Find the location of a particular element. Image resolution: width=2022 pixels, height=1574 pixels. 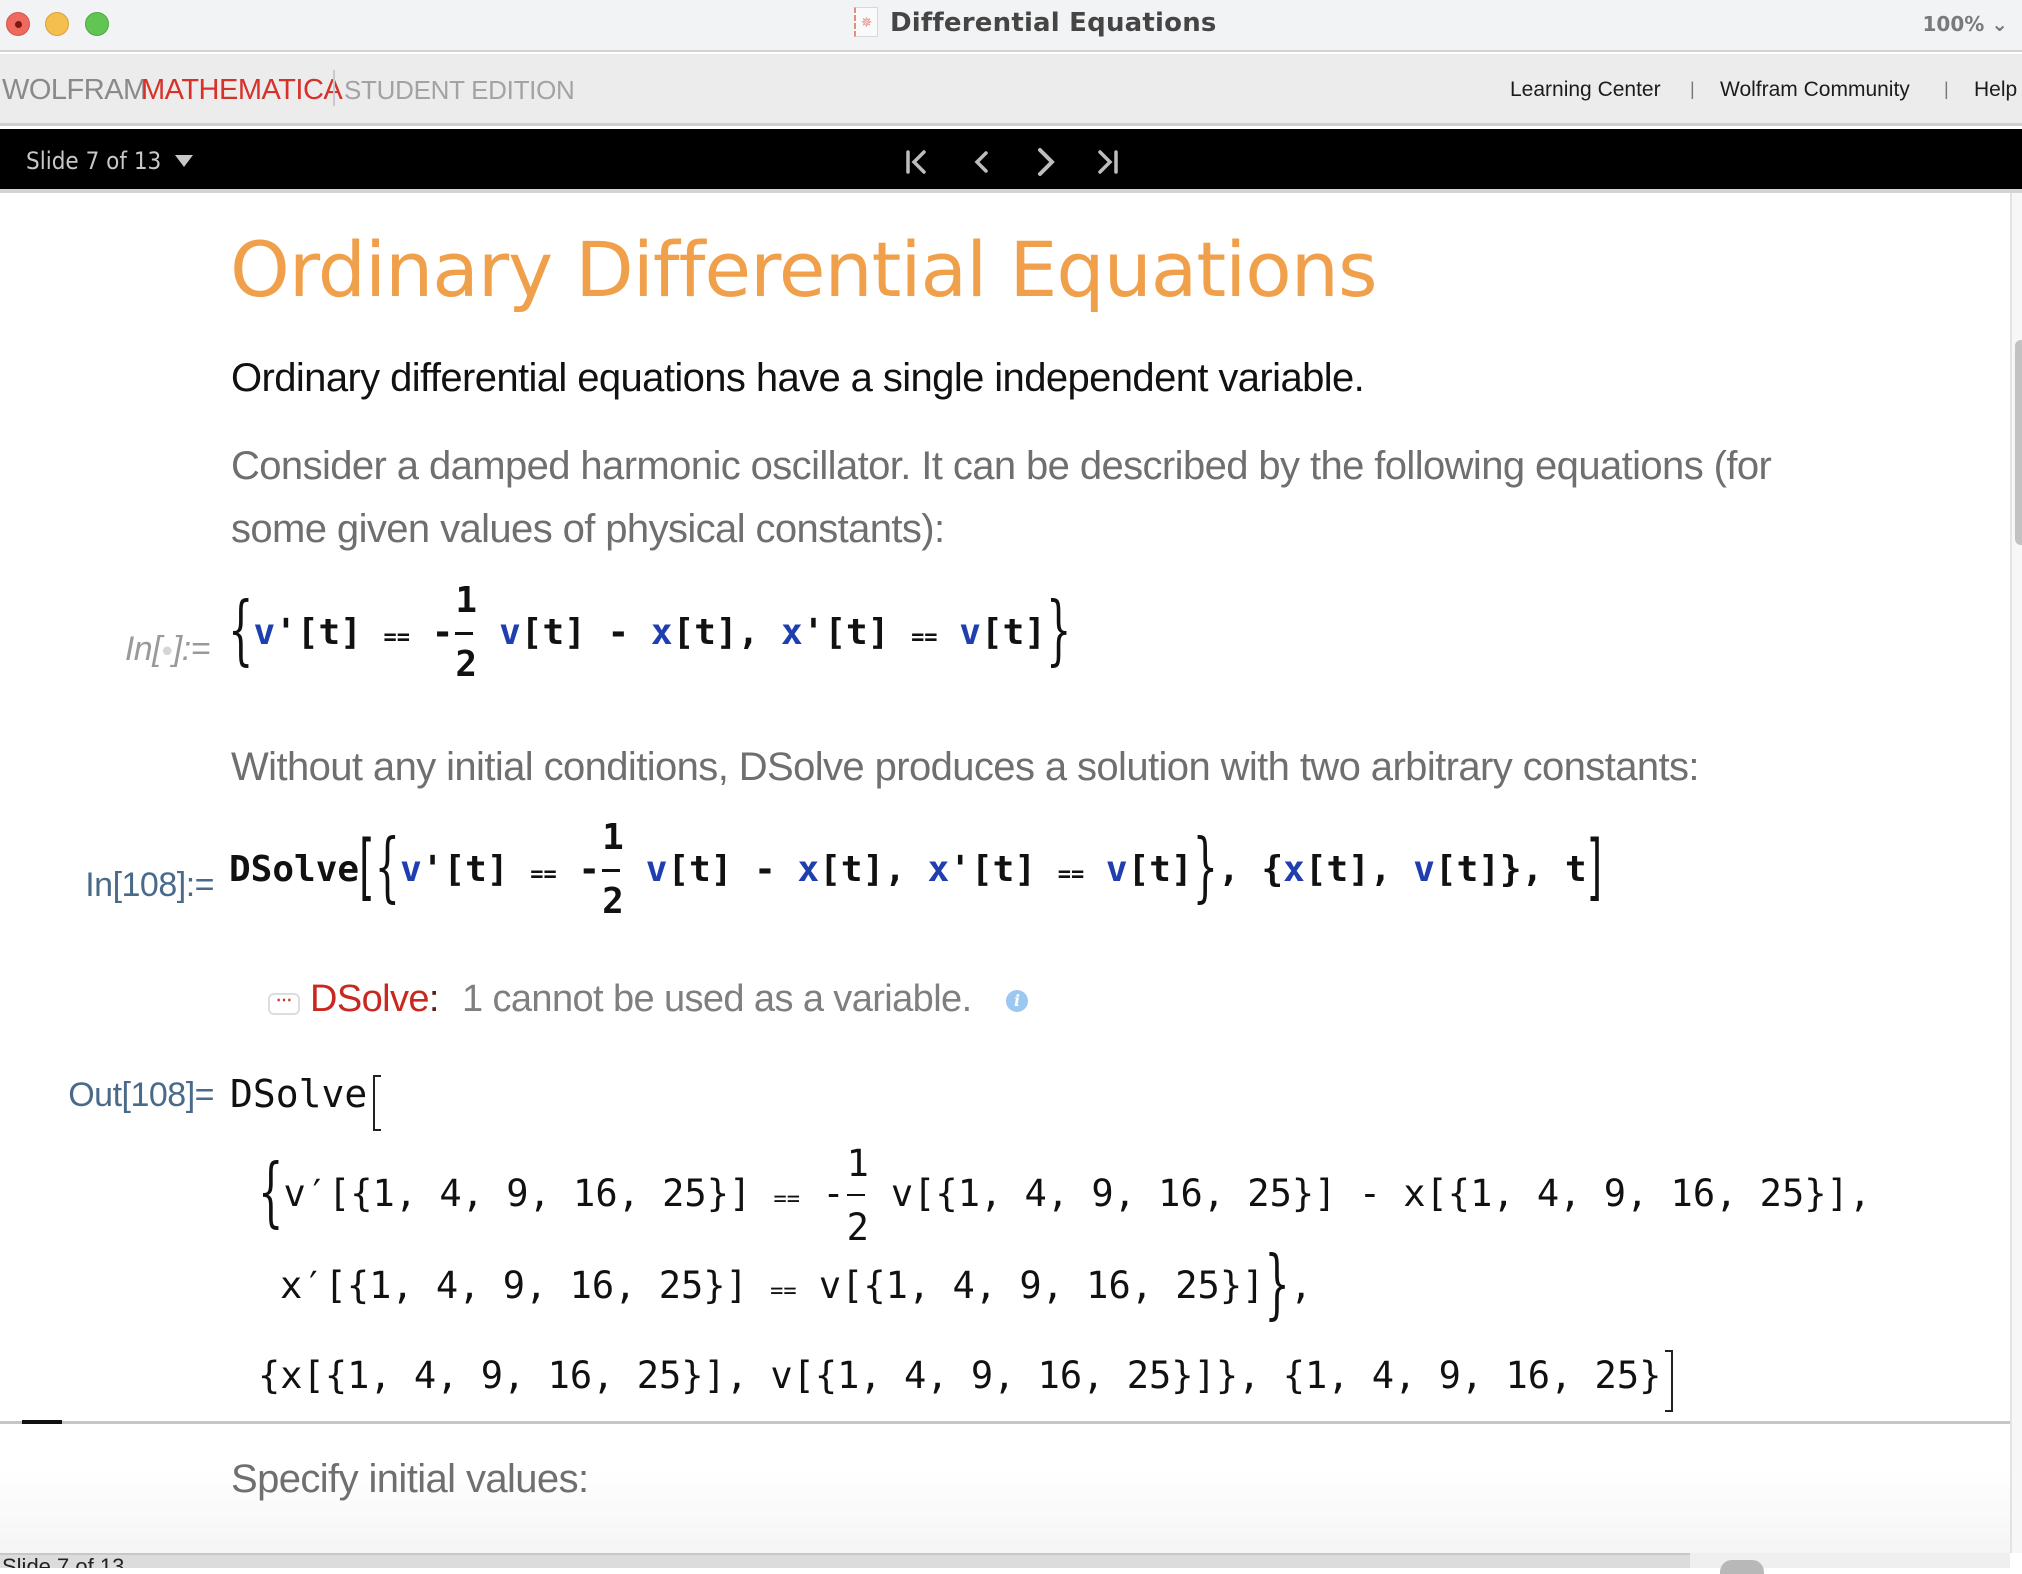

bottom-slide-indicator: Slide 7 of 13 is located at coordinates (63, 1561).